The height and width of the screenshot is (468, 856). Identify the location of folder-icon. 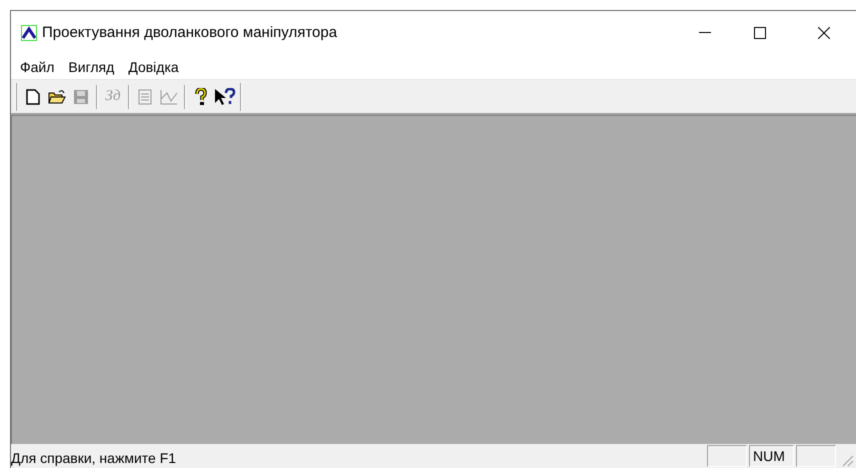
(57, 96).